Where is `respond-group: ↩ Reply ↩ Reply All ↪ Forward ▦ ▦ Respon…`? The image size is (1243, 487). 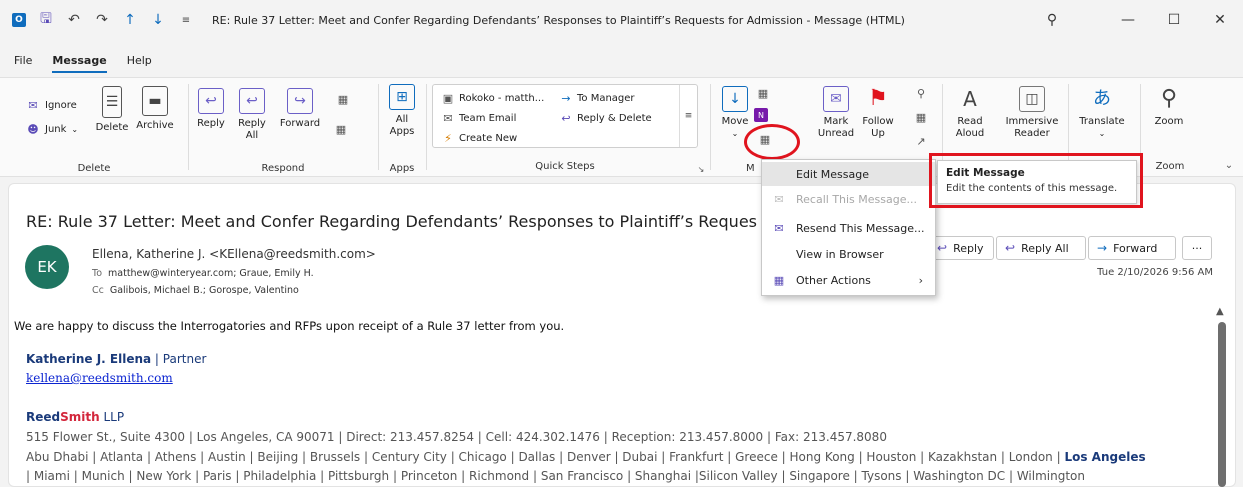
respond-group: ↩ Reply ↩ Reply All ↪ Forward ▦ ▦ Respon… is located at coordinates (283, 128).